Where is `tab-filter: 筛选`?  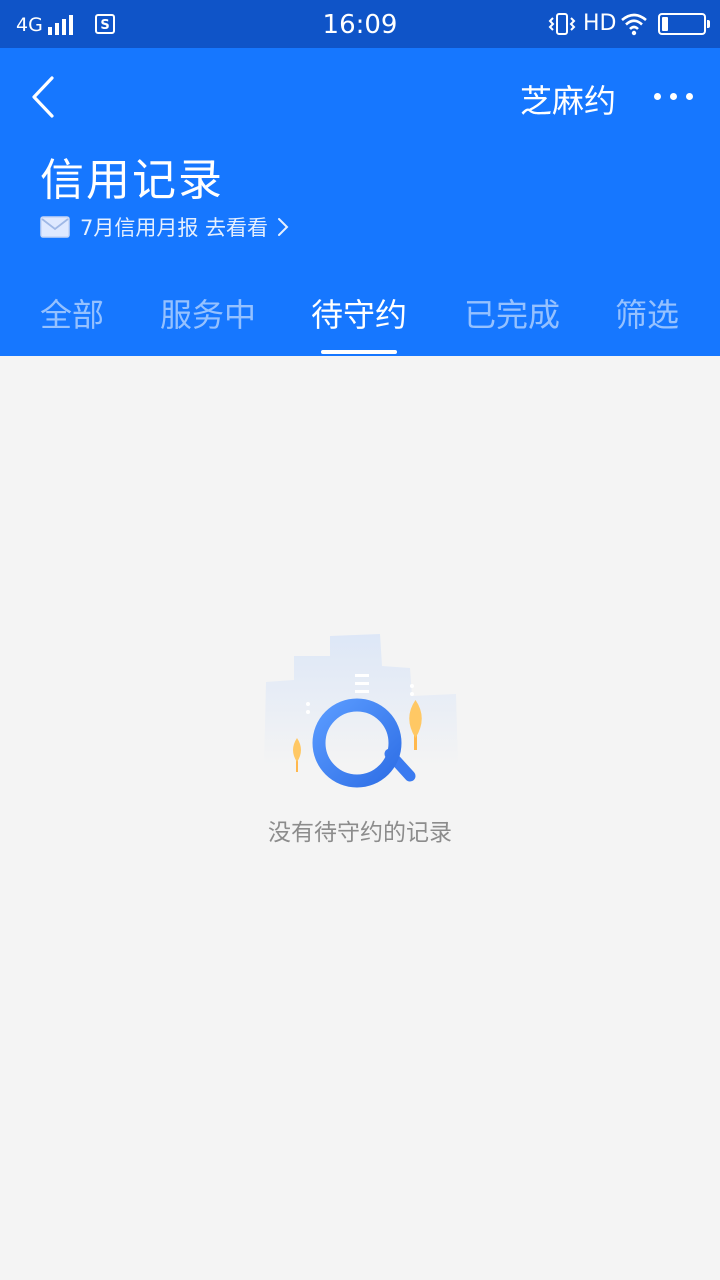
tab-filter: 筛选 is located at coordinates (647, 313).